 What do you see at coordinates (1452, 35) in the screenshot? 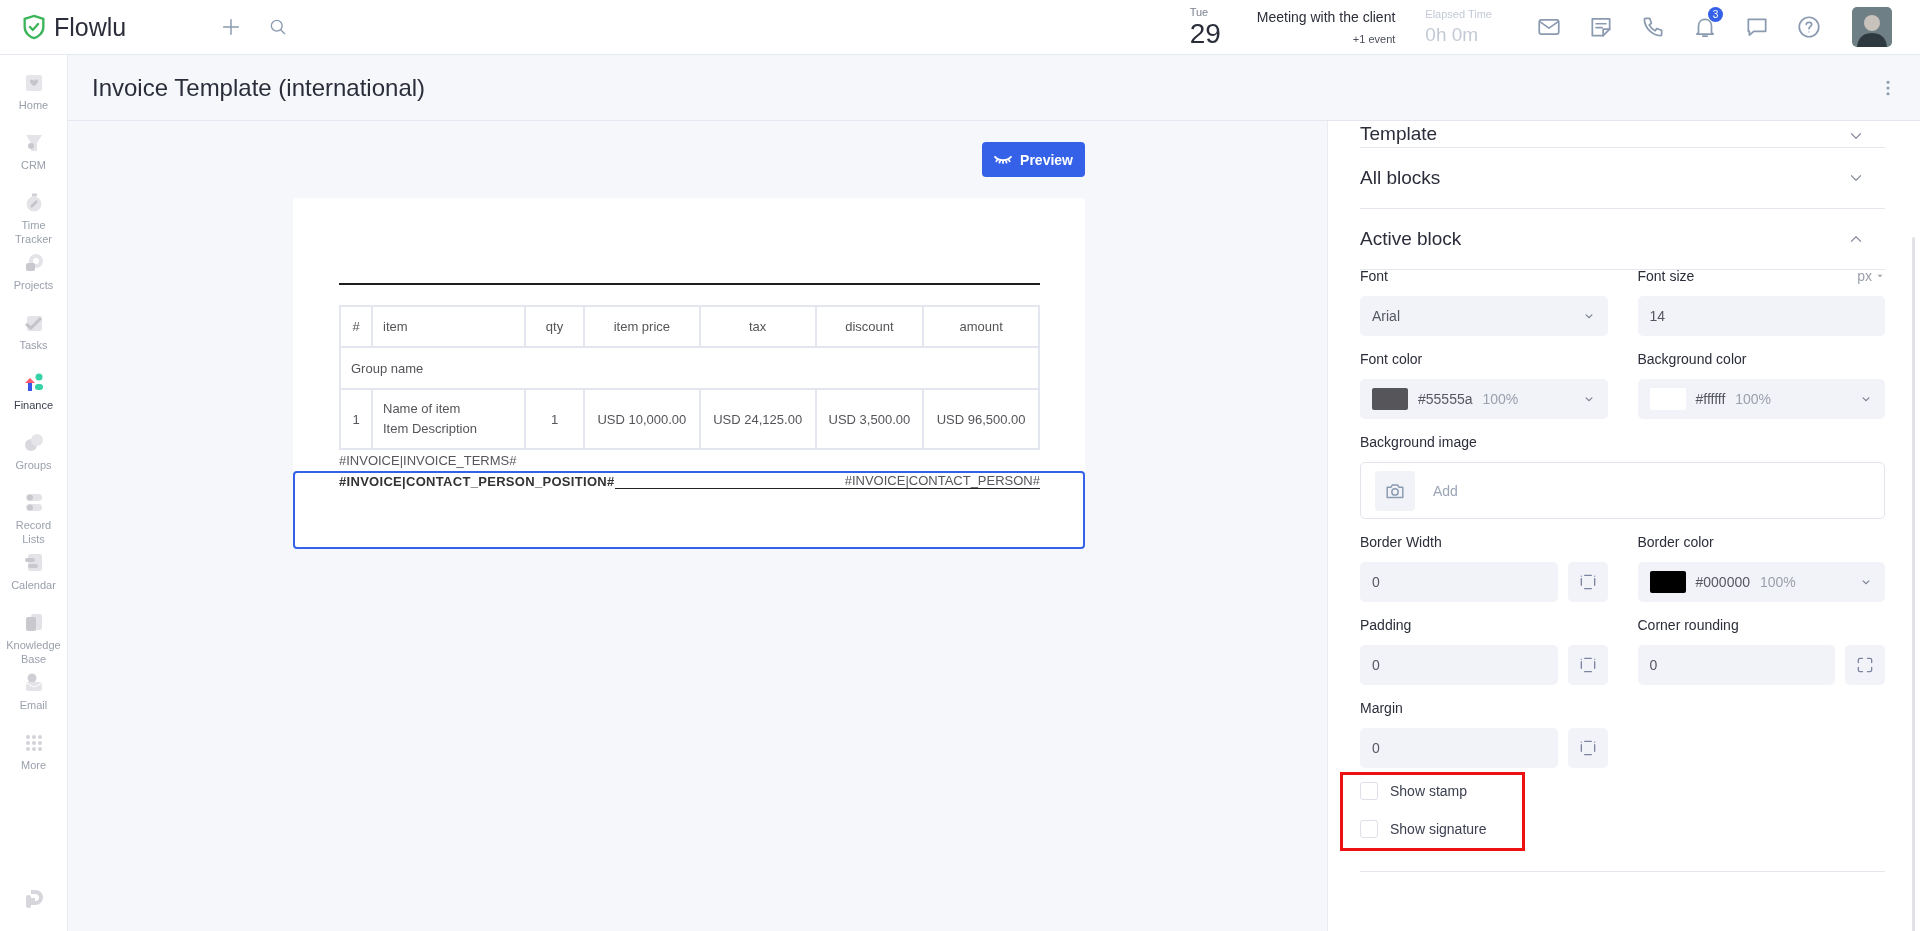
I see `timer-value: 0h 0m` at bounding box center [1452, 35].